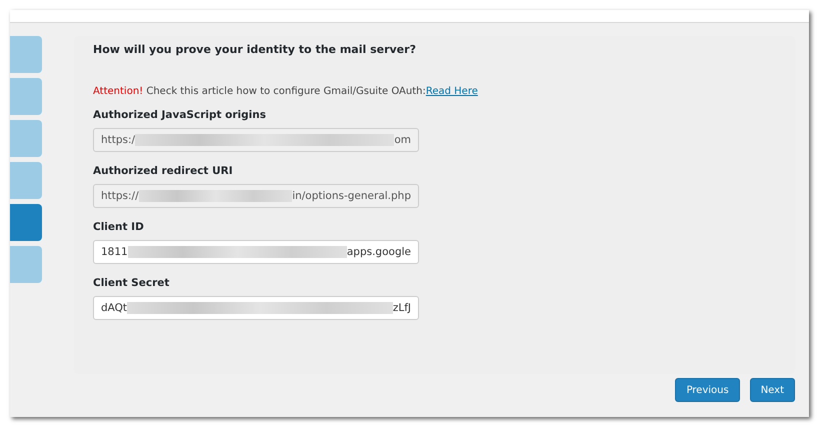 This screenshot has width=821, height=429. What do you see at coordinates (119, 227) in the screenshot?
I see `field-label: Client ID` at bounding box center [119, 227].